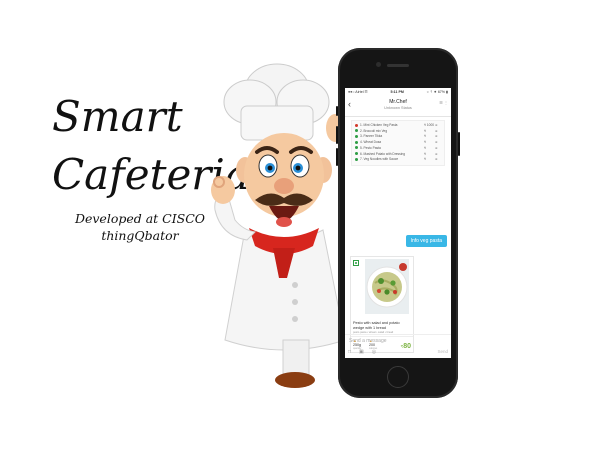 This screenshot has height=464, width=600. Describe the element at coordinates (443, 102) in the screenshot. I see `header-menu-icon: ☰ ⋮` at that location.